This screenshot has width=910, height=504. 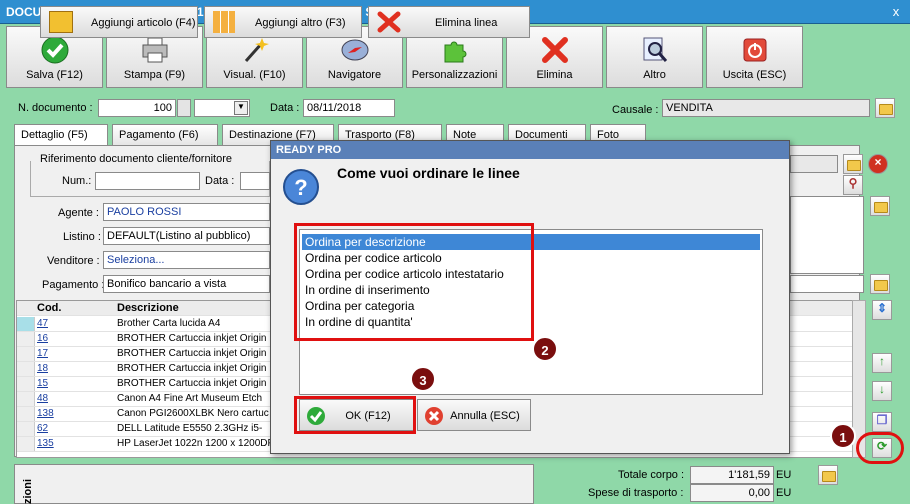 I want to click on dialog-question: Come vuoi ordinare le linee, so click(x=428, y=173).